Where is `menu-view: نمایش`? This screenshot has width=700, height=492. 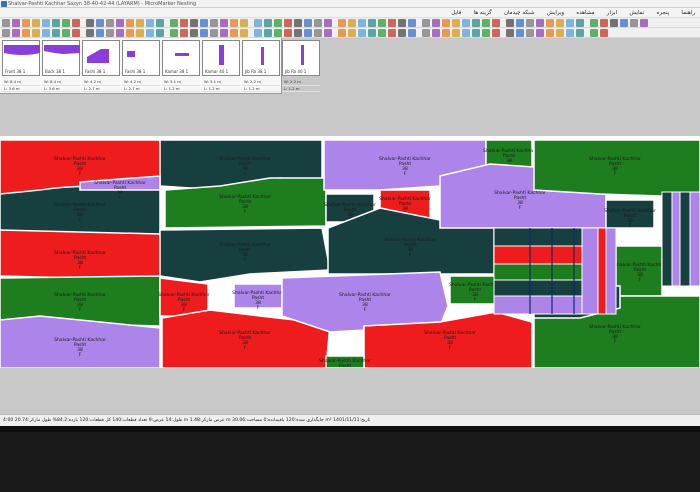
menu-view: نمایش is located at coordinates (636, 13).